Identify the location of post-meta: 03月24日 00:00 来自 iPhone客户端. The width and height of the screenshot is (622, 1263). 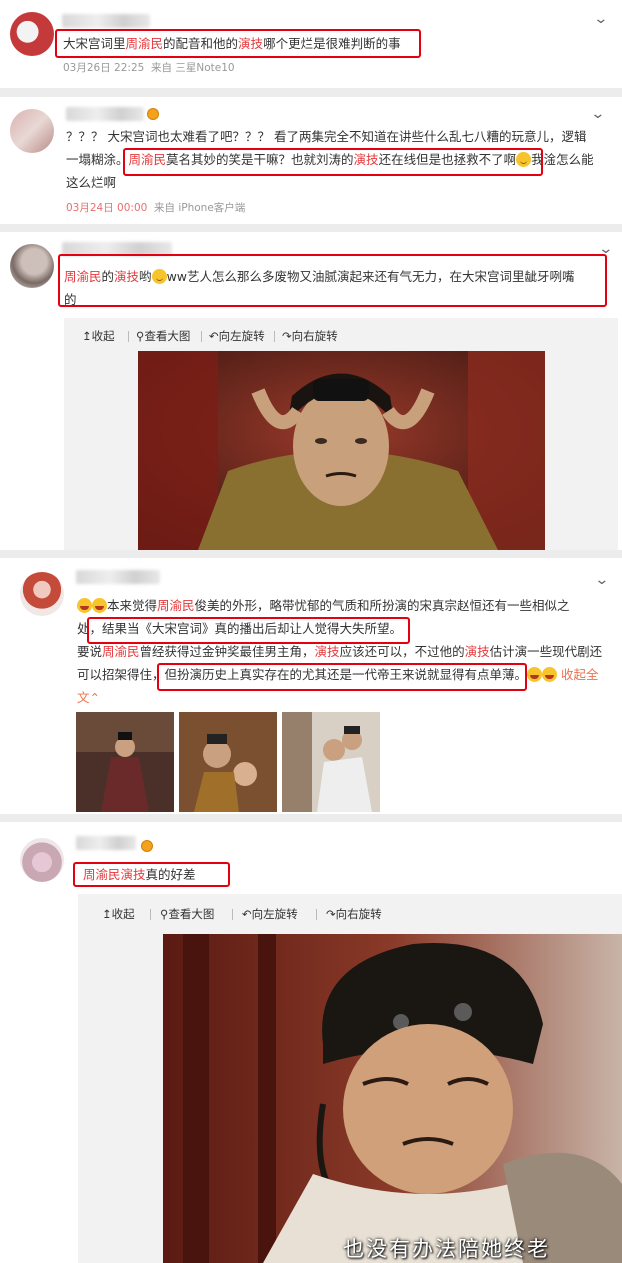
(155, 207).